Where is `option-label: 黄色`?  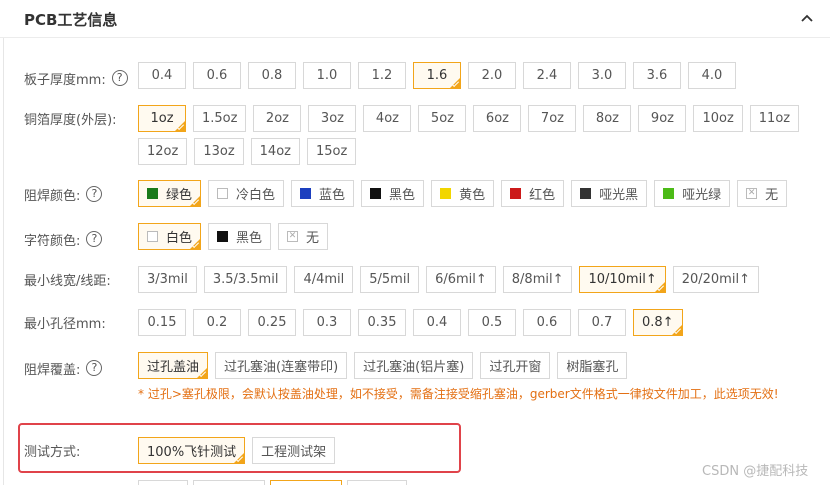
option-label: 黄色 is located at coordinates (472, 195).